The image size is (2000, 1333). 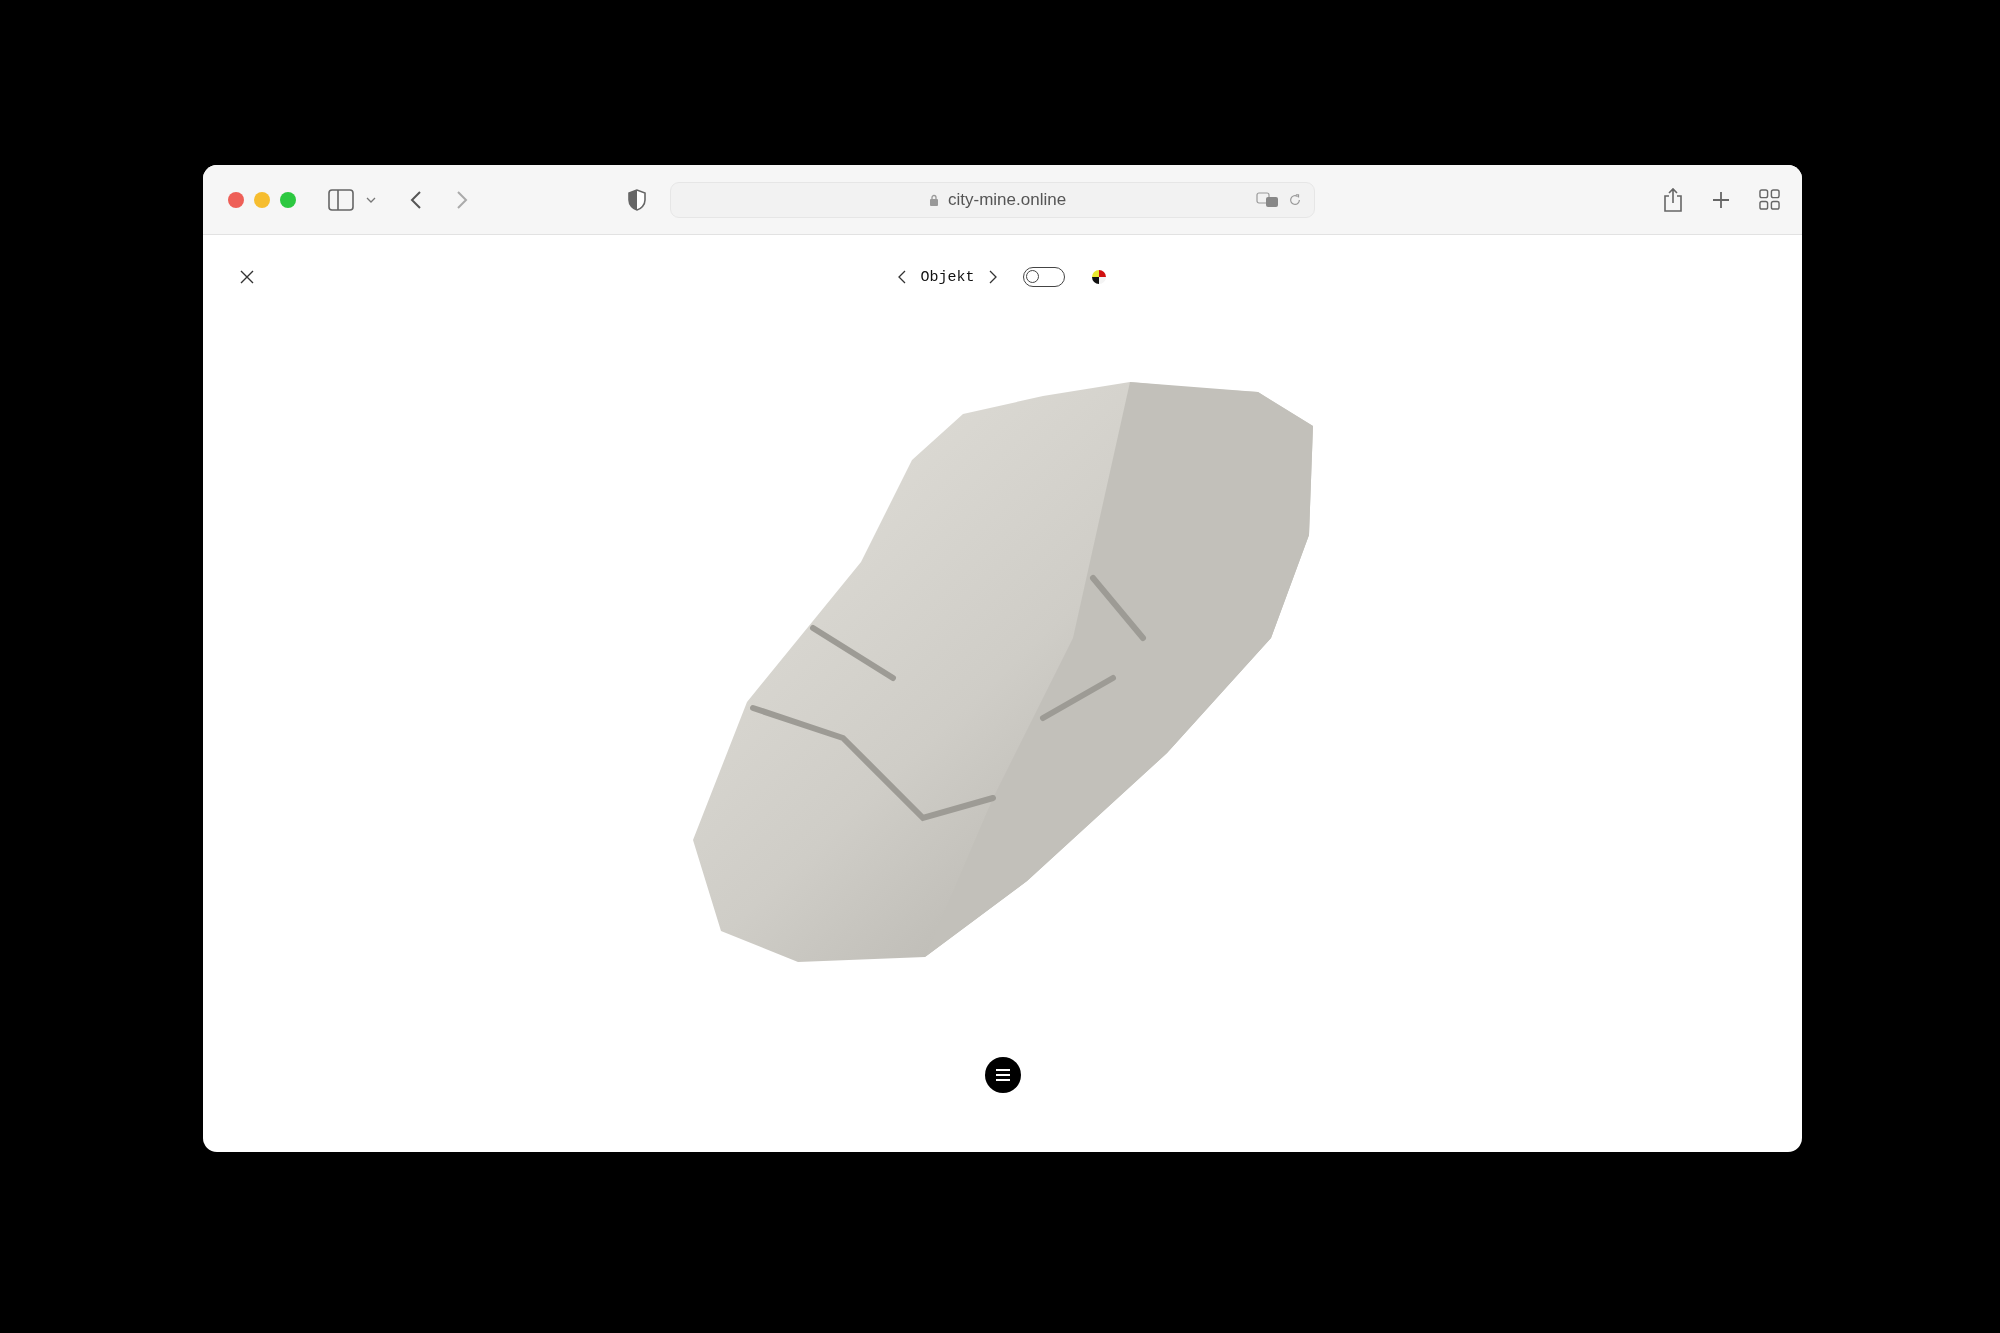 I want to click on tab-overview-icon, so click(x=1769, y=199).